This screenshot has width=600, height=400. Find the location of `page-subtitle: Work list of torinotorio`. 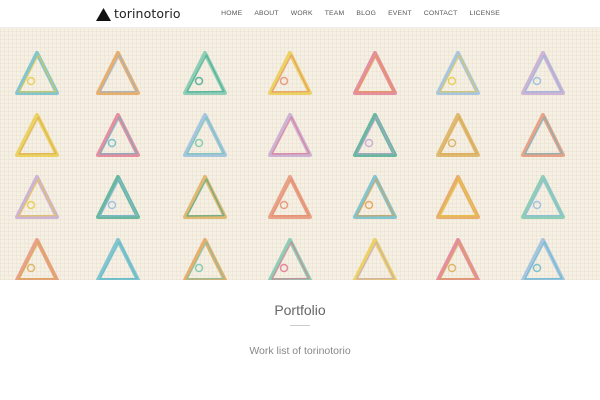

page-subtitle: Work list of torinotorio is located at coordinates (300, 351).